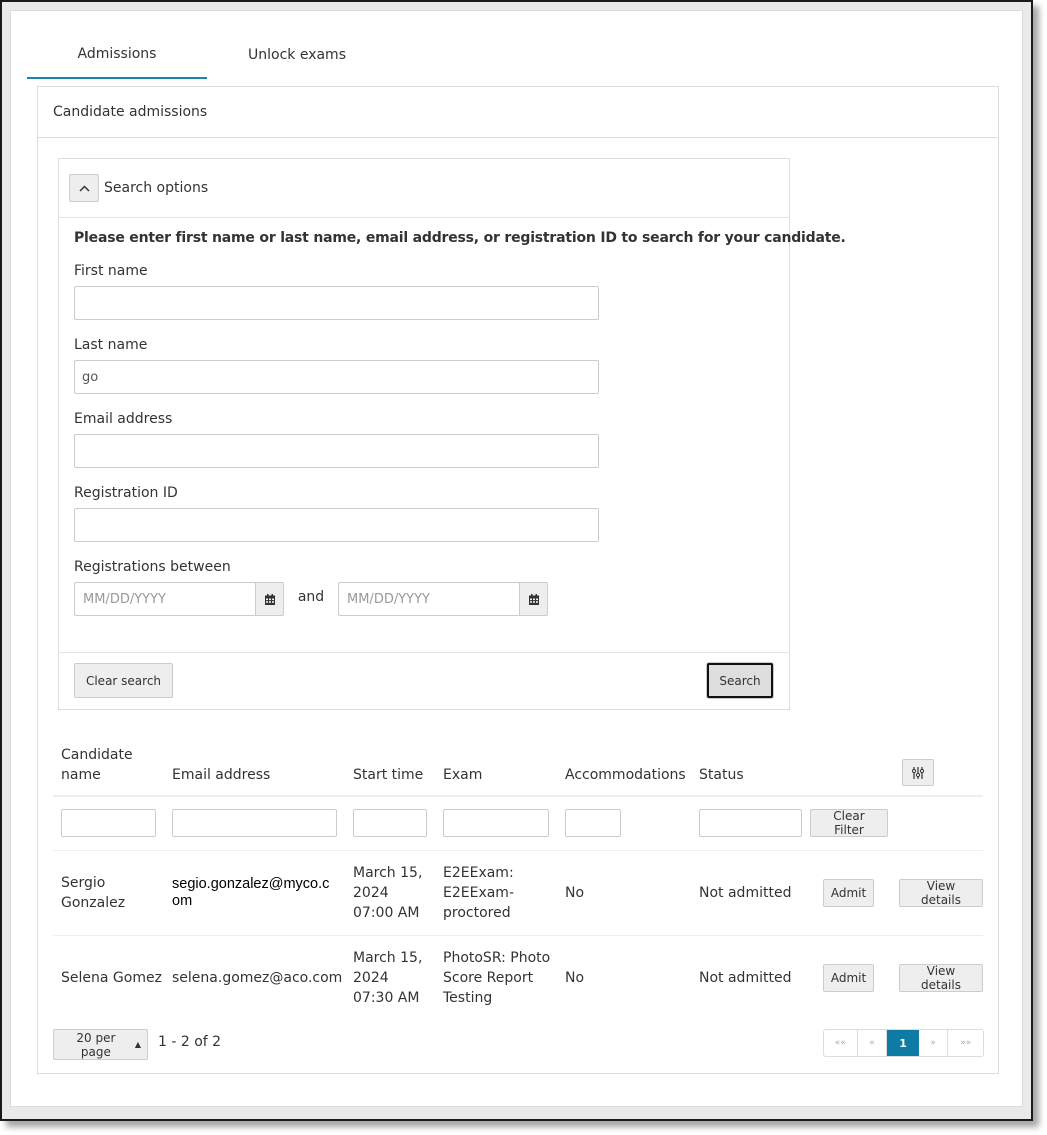 The height and width of the screenshot is (1135, 1047). I want to click on filter-candidate-name, so click(108, 823).